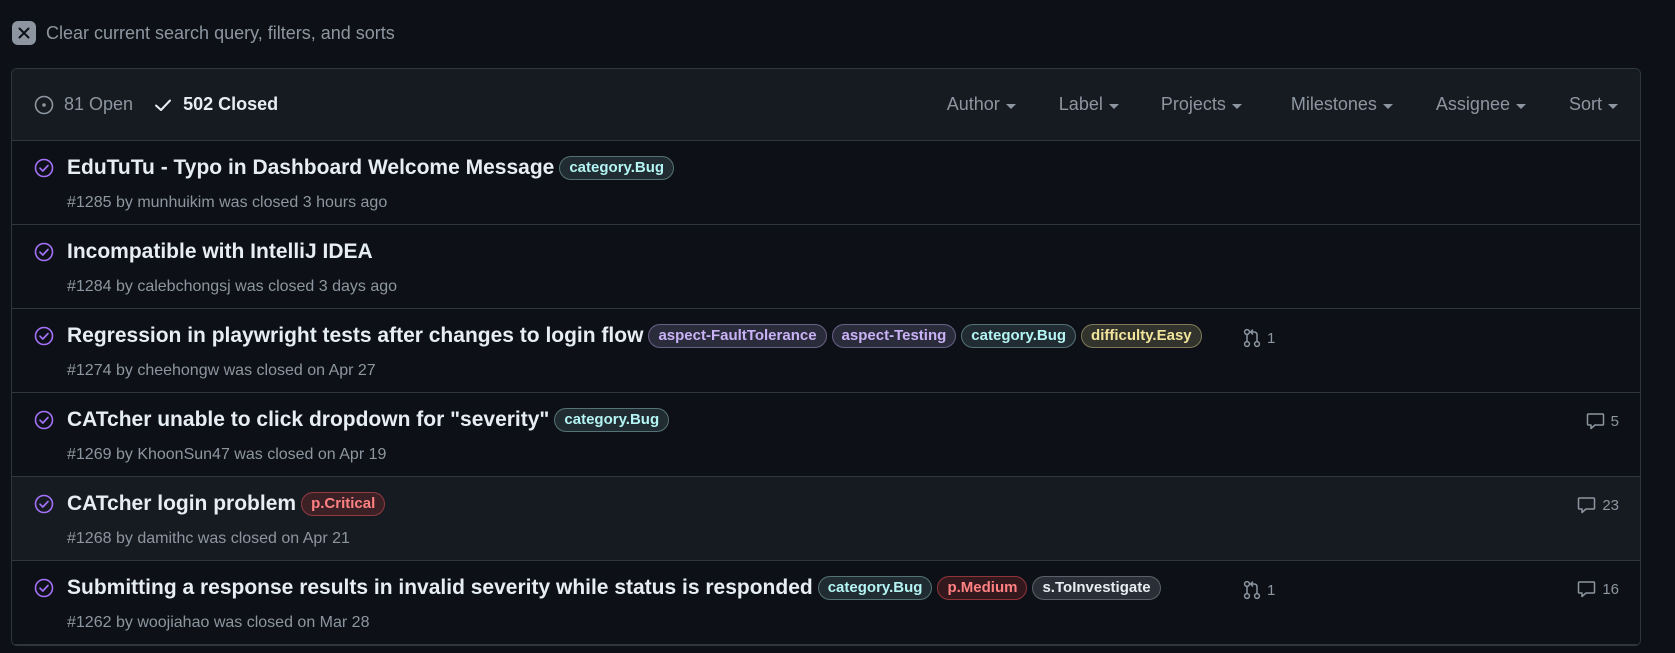 Image resolution: width=1675 pixels, height=653 pixels. I want to click on projects-filter: Projects, so click(1201, 104).